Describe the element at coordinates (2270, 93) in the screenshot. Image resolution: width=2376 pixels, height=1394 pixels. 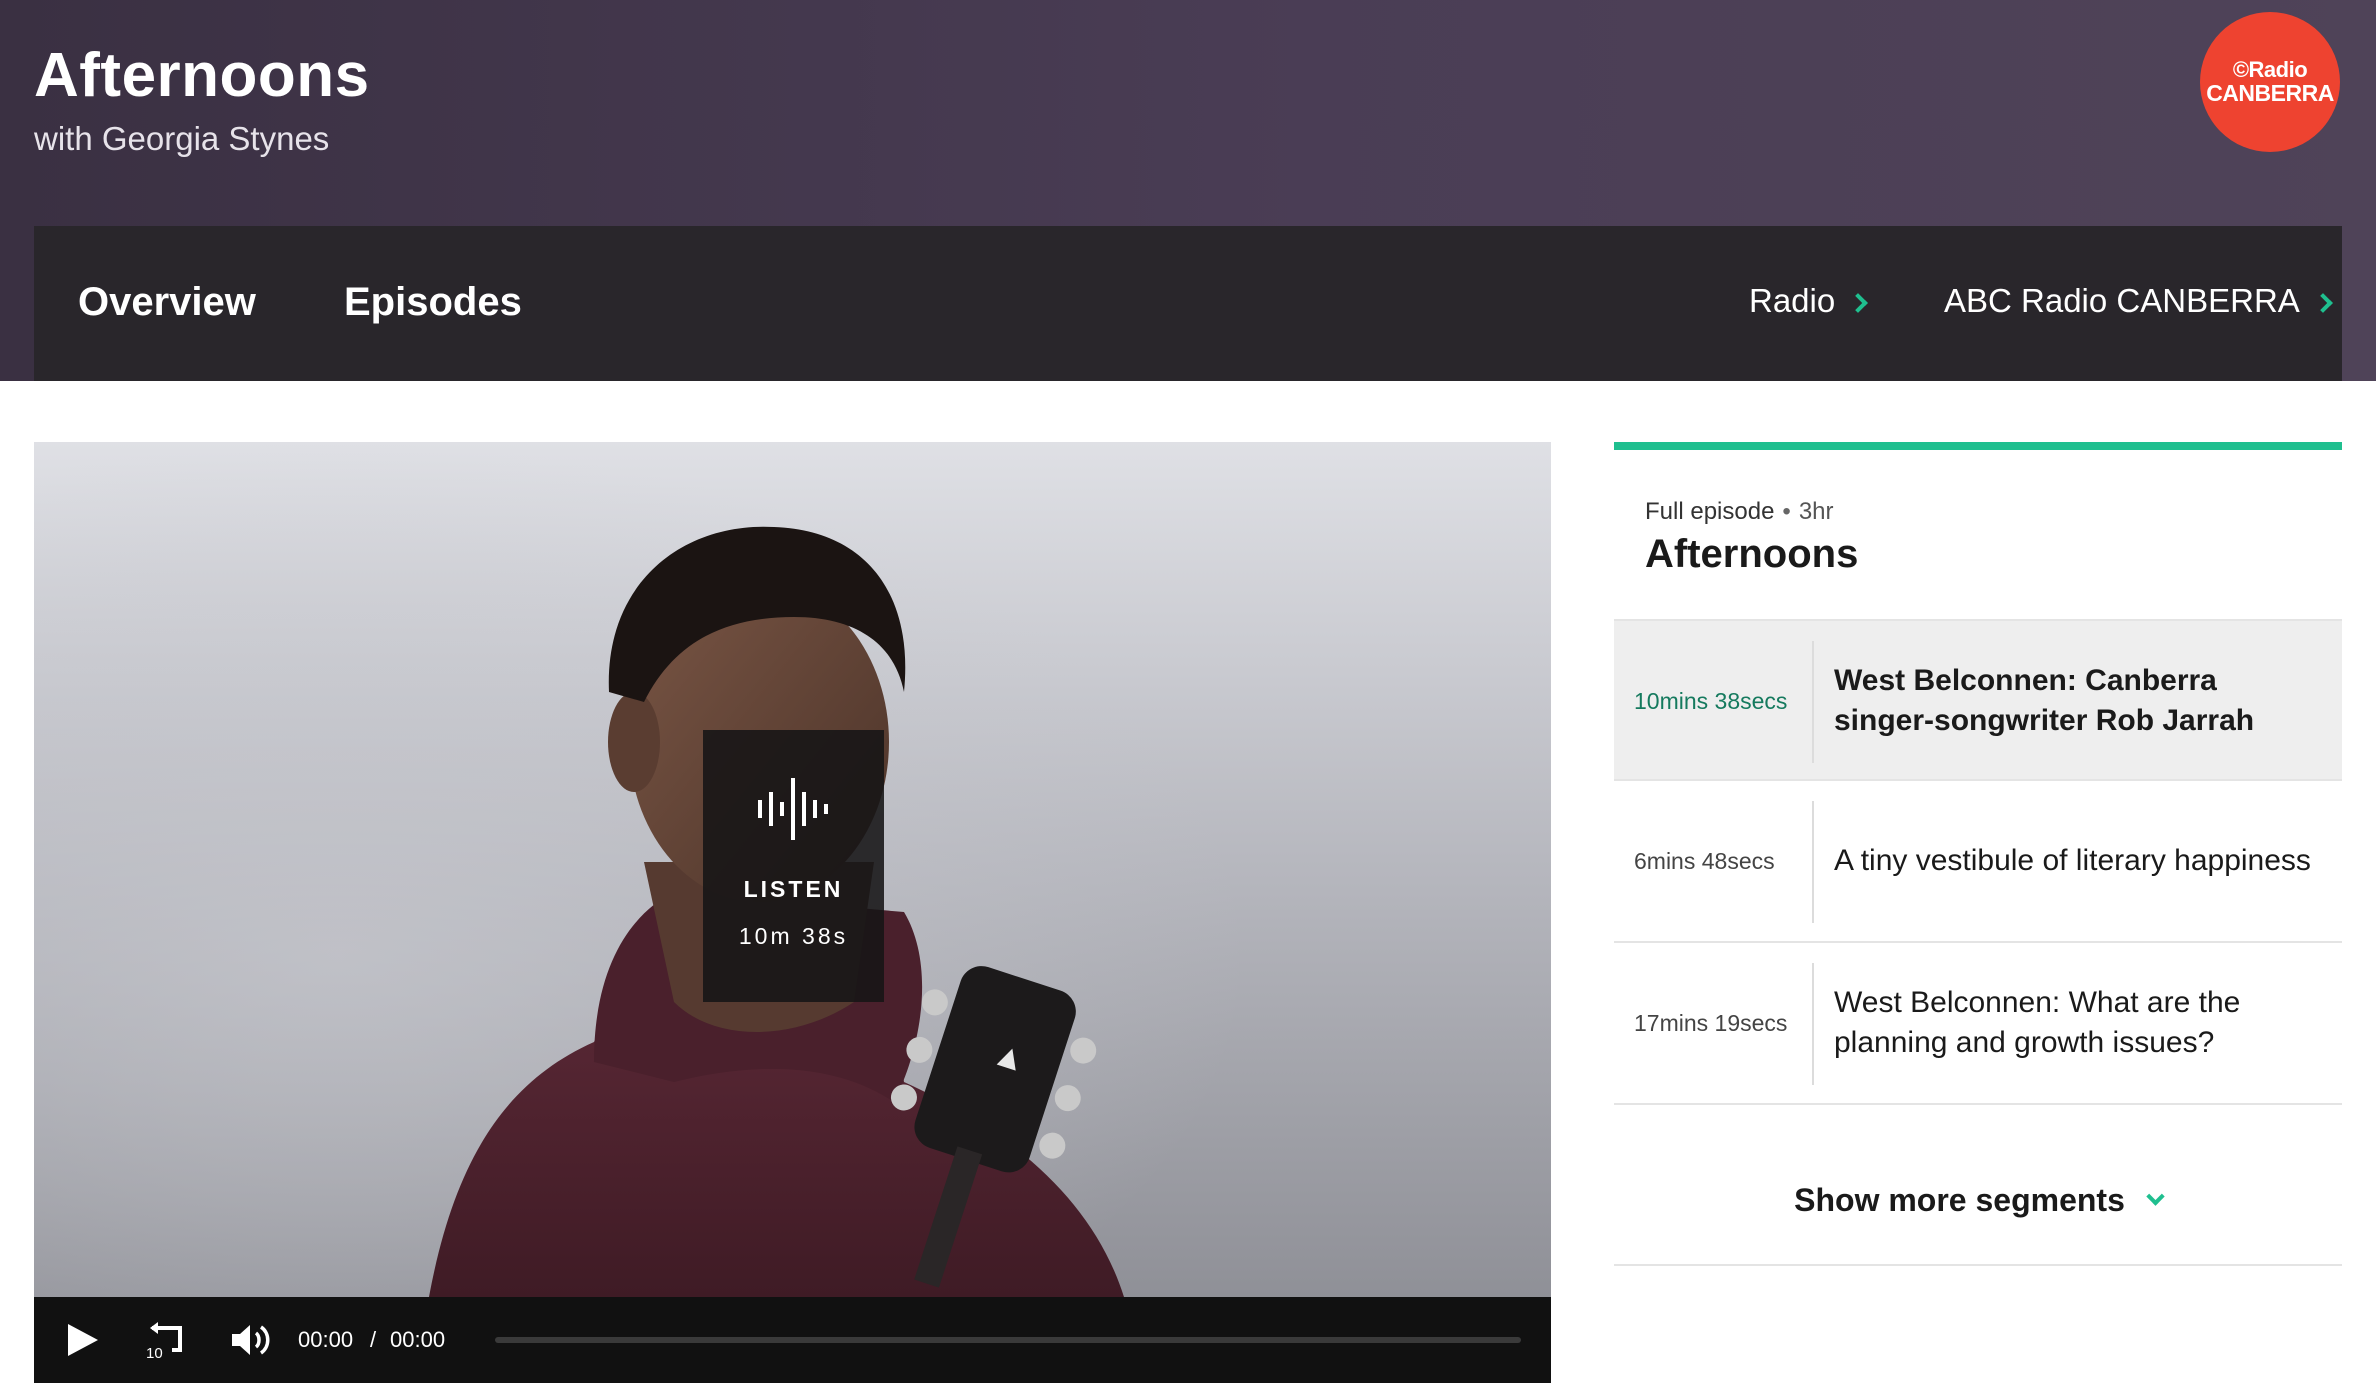
I see `logo-line-2: CANBERRA` at that location.